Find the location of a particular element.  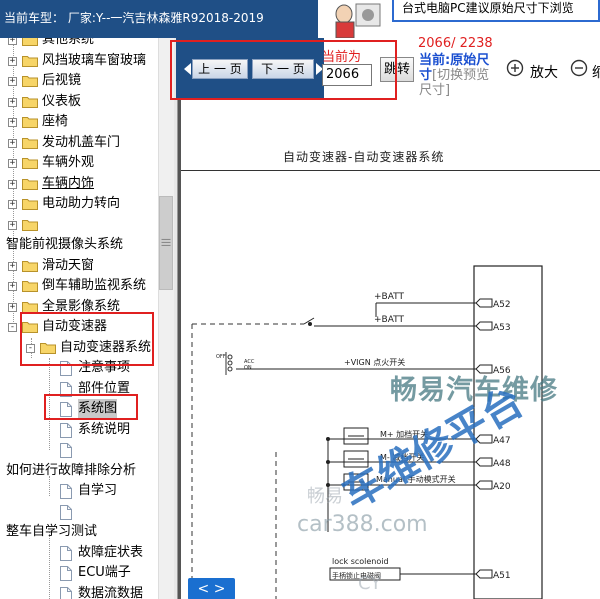

tree-item-label: 智能前视摄像头系统 is located at coordinates (64, 245).